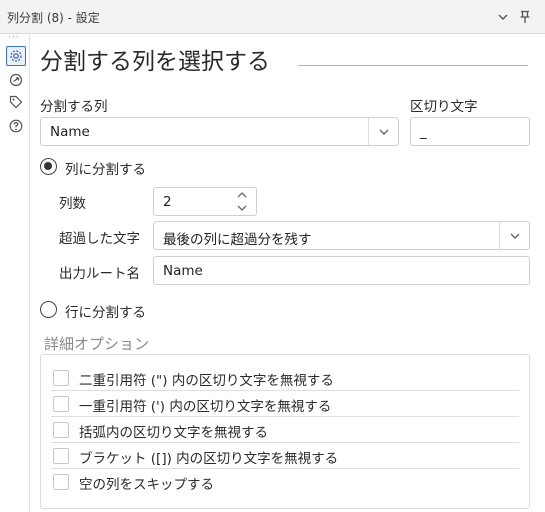  I want to click on option-ignore-single-quotes: 一重引用符 (') 内の区切り文字を無視する, so click(285, 404).